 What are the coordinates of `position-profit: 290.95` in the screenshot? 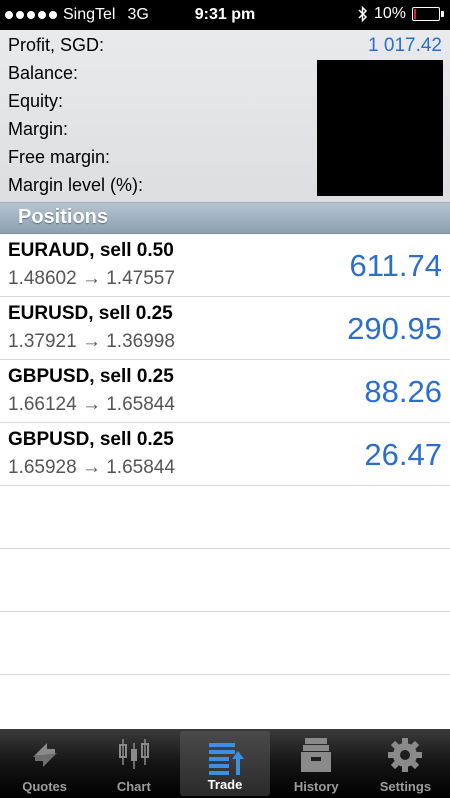 It's located at (394, 328).